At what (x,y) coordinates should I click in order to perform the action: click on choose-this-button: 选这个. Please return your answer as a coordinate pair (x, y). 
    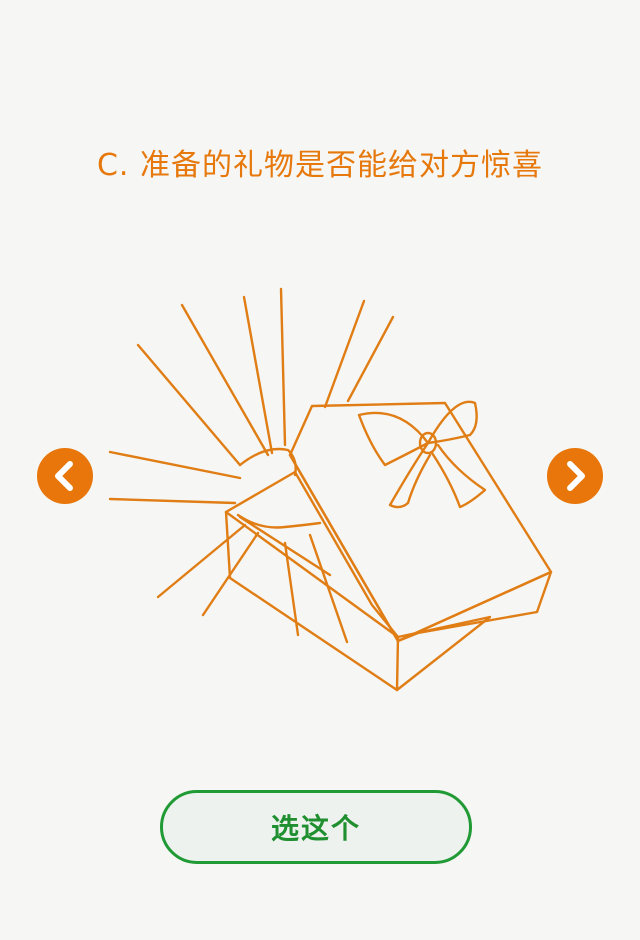
    Looking at the image, I should click on (316, 827).